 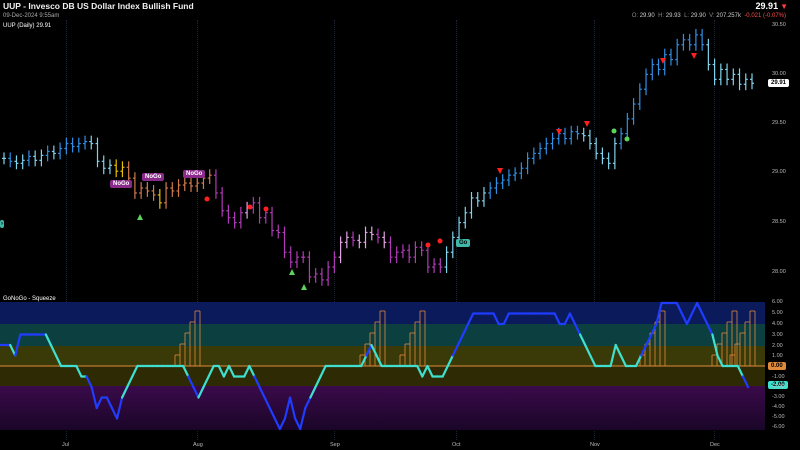 What do you see at coordinates (194, 174) in the screenshot?
I see `nogo-label-3: NoGo` at bounding box center [194, 174].